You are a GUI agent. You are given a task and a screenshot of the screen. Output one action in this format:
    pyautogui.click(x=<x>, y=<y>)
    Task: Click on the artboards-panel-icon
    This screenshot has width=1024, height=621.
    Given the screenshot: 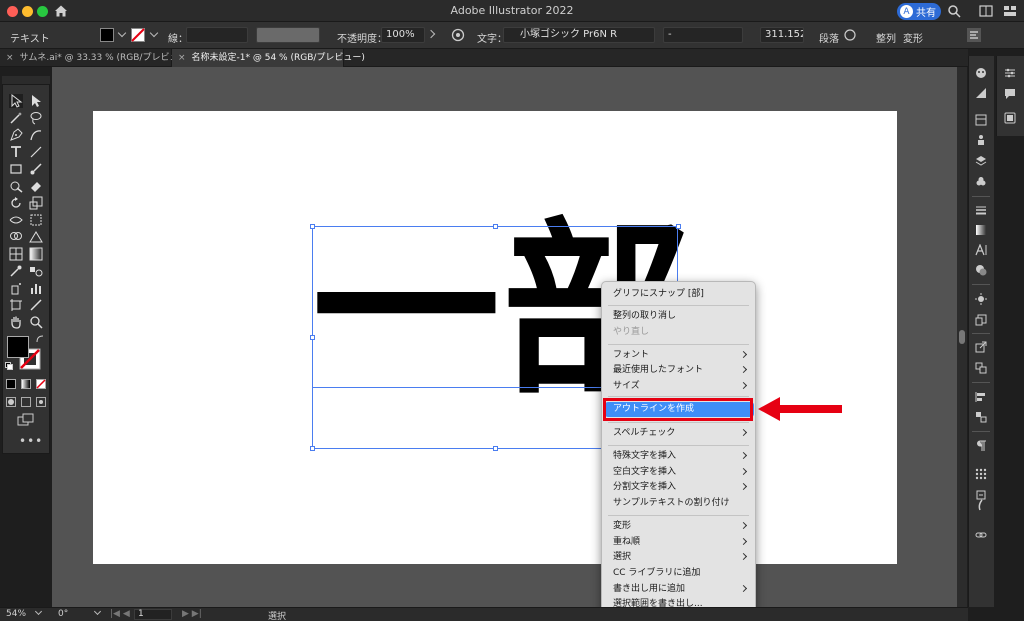 What is the action you would take?
    pyautogui.click(x=981, y=368)
    